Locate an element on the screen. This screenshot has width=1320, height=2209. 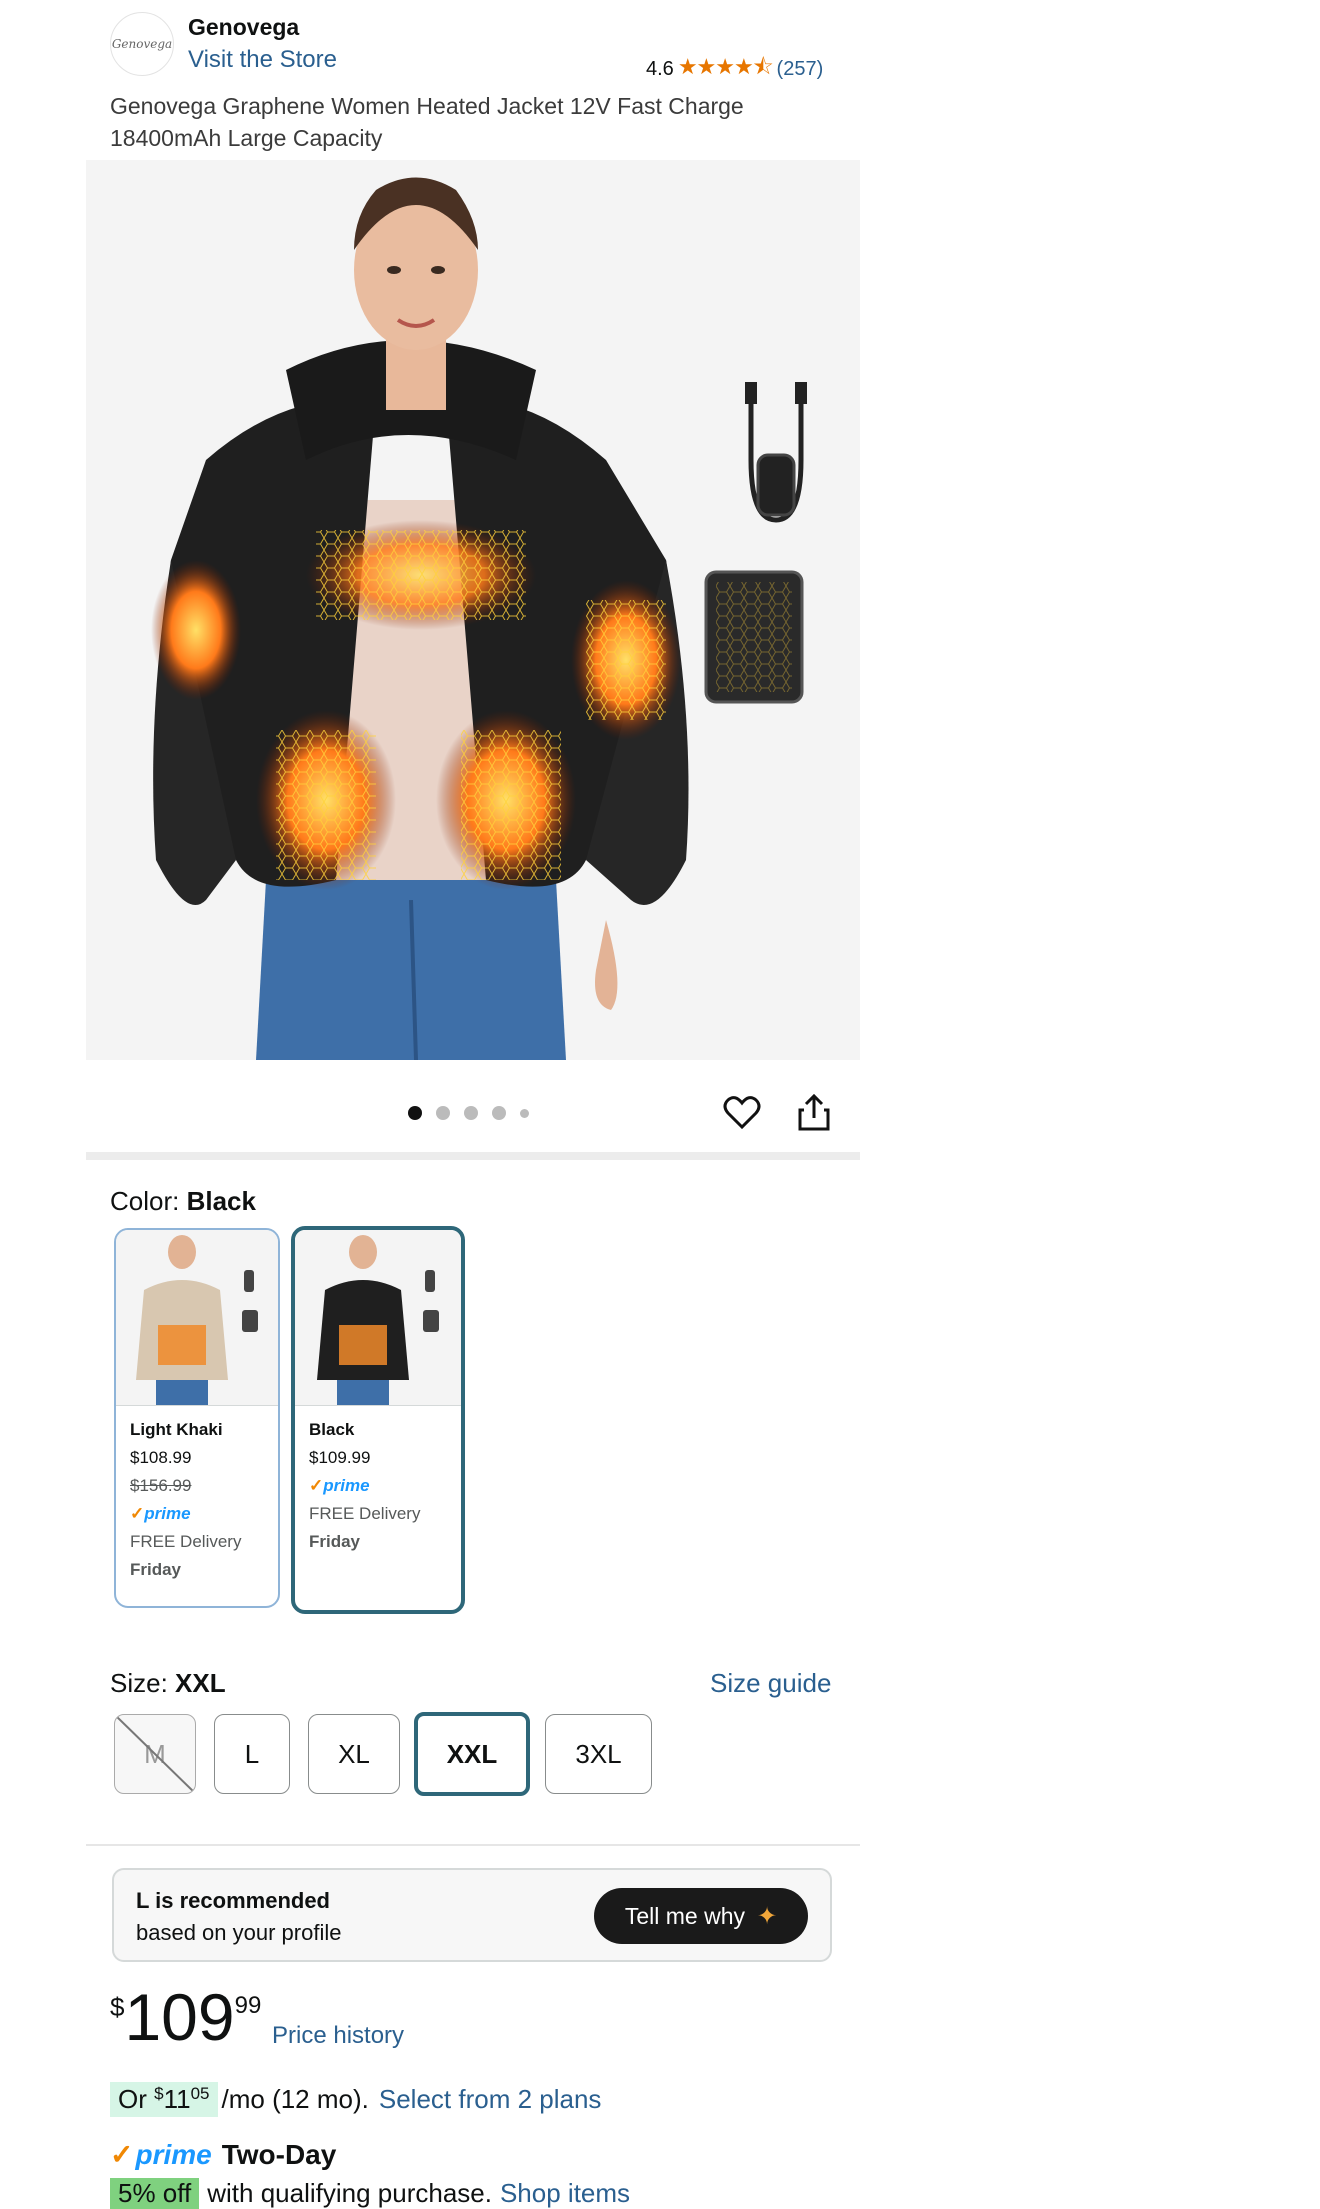
select-plans-link: Select from 2 plans is located at coordinates (490, 2099).